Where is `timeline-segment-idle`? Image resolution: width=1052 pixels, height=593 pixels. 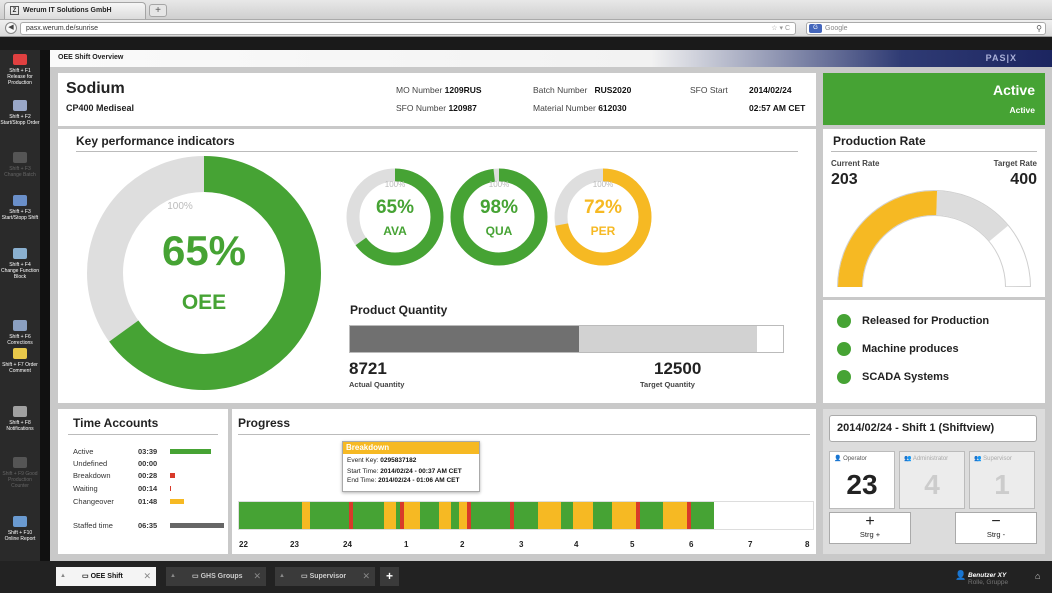
timeline-segment-idle is located at coordinates (763, 515).